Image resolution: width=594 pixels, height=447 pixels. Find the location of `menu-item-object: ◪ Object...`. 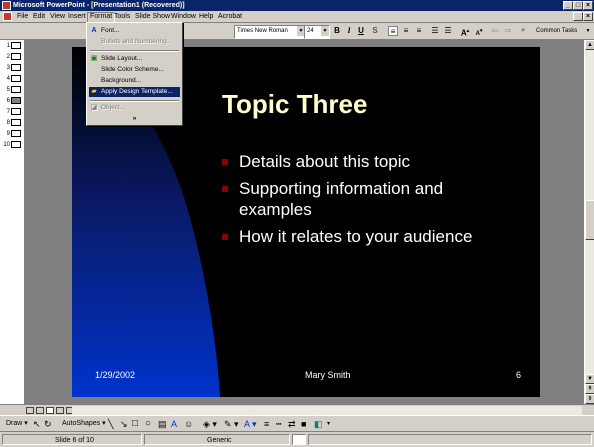

menu-item-object: ◪ Object... is located at coordinates (134, 108).